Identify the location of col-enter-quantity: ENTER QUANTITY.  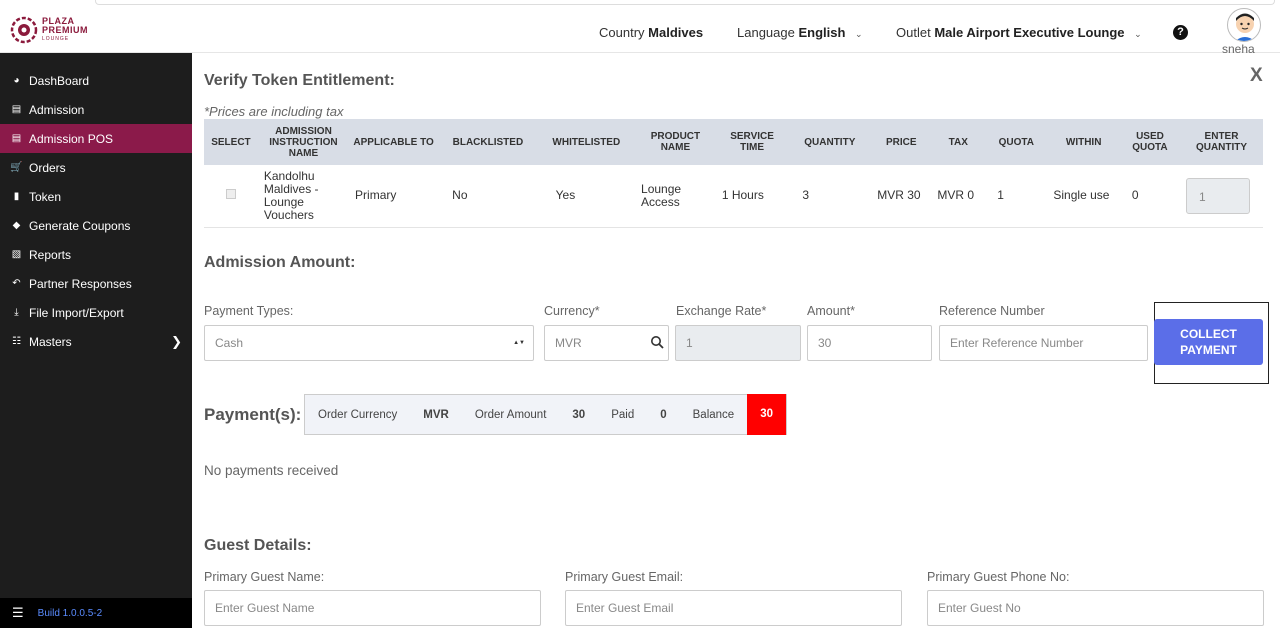
(1221, 142).